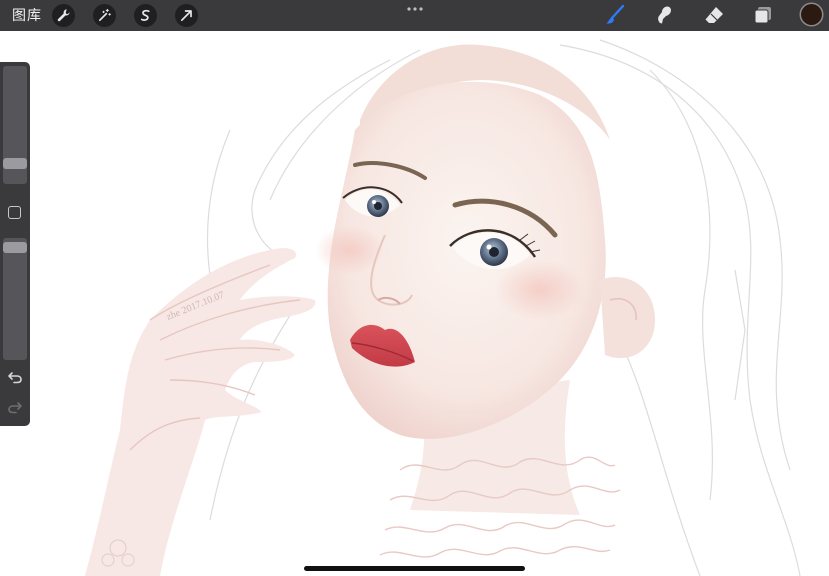  What do you see at coordinates (763, 15) in the screenshot?
I see `layers-icon` at bounding box center [763, 15].